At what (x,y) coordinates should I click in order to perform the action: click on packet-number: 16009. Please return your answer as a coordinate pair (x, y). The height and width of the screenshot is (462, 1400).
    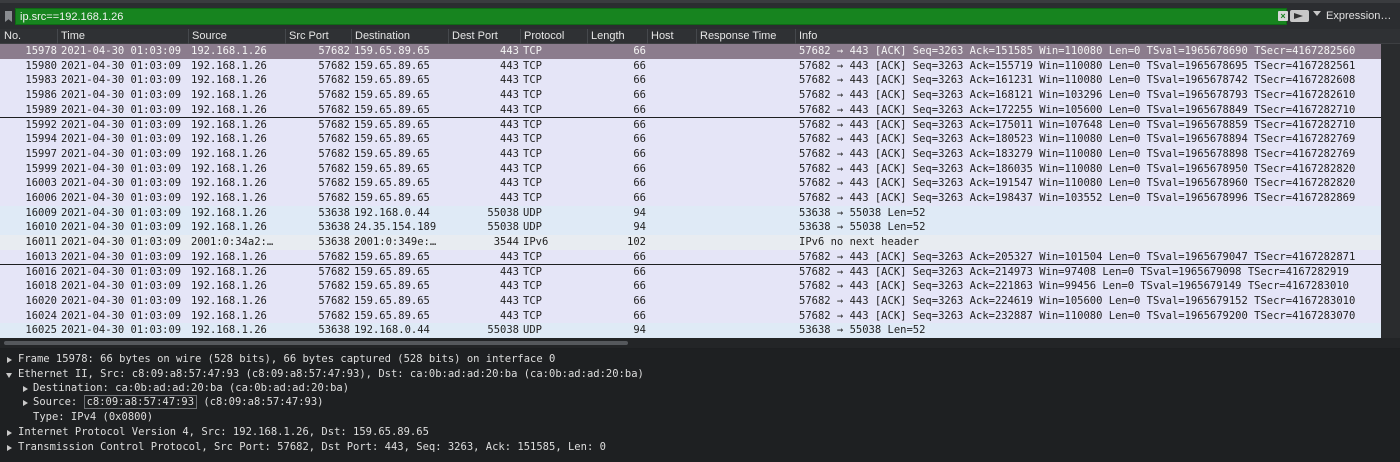
    Looking at the image, I should click on (41, 212).